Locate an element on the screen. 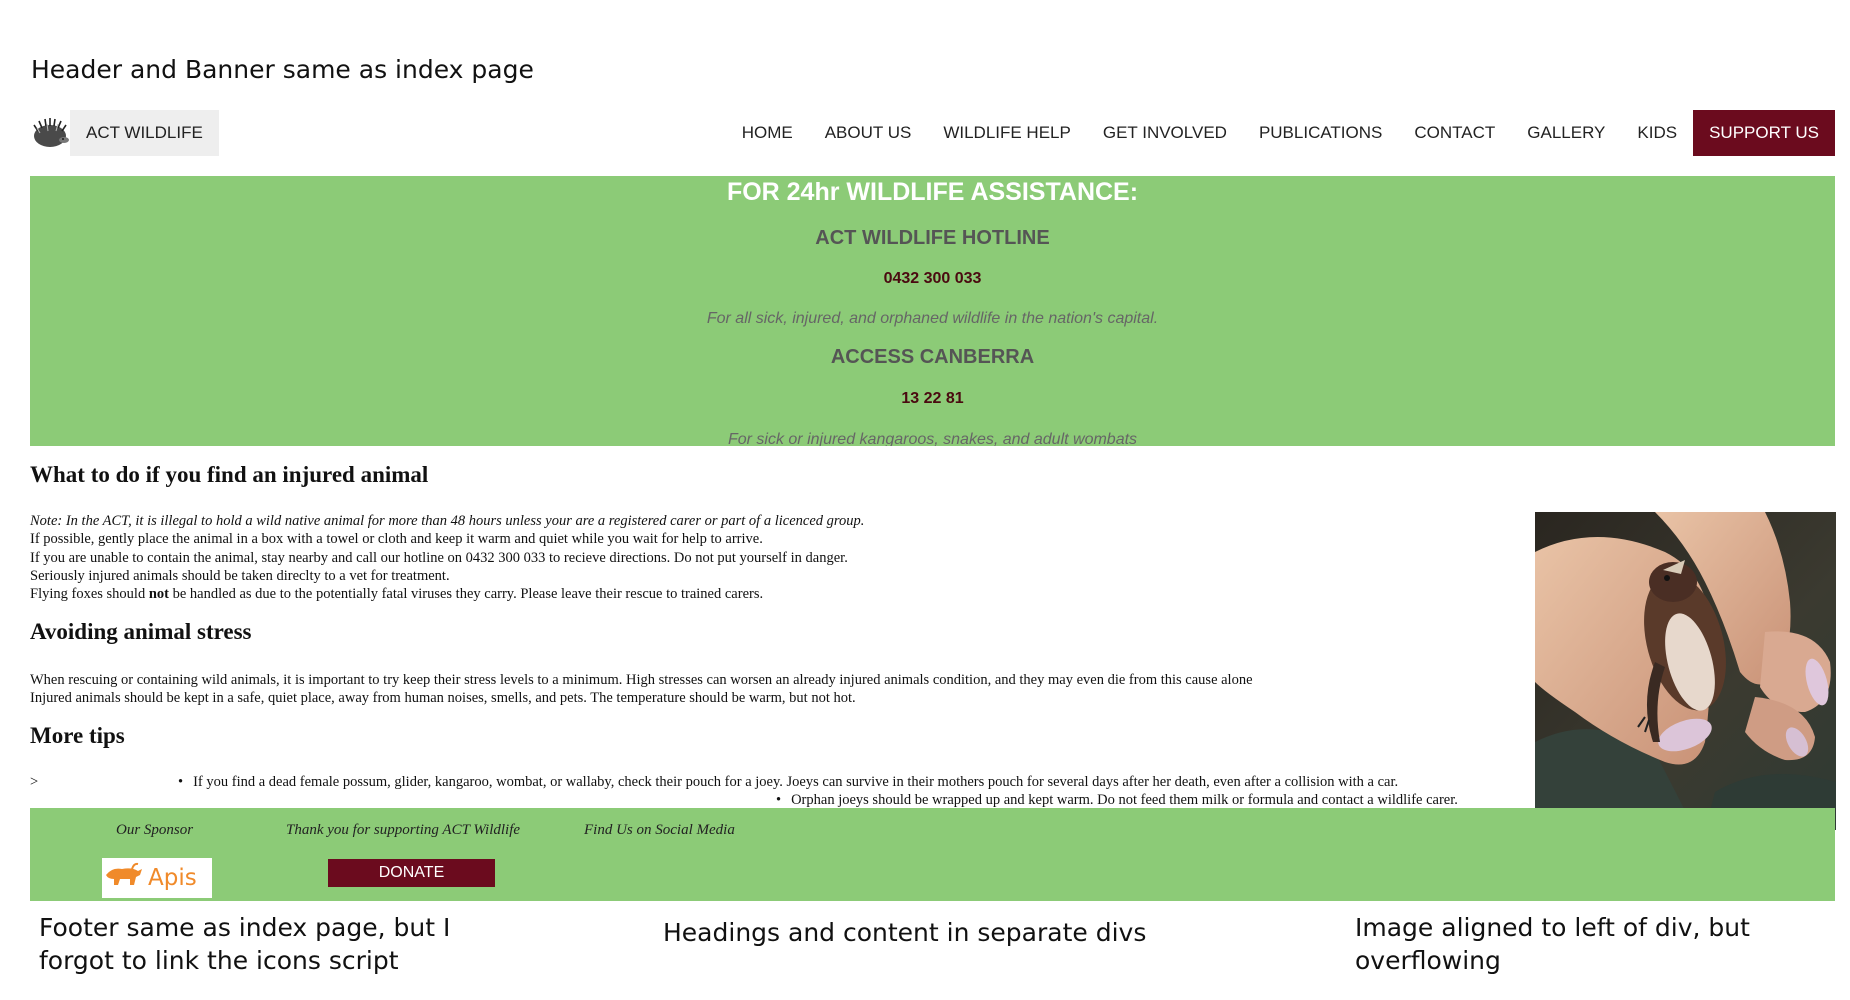  heading-more-tips: More tips is located at coordinates (77, 735).